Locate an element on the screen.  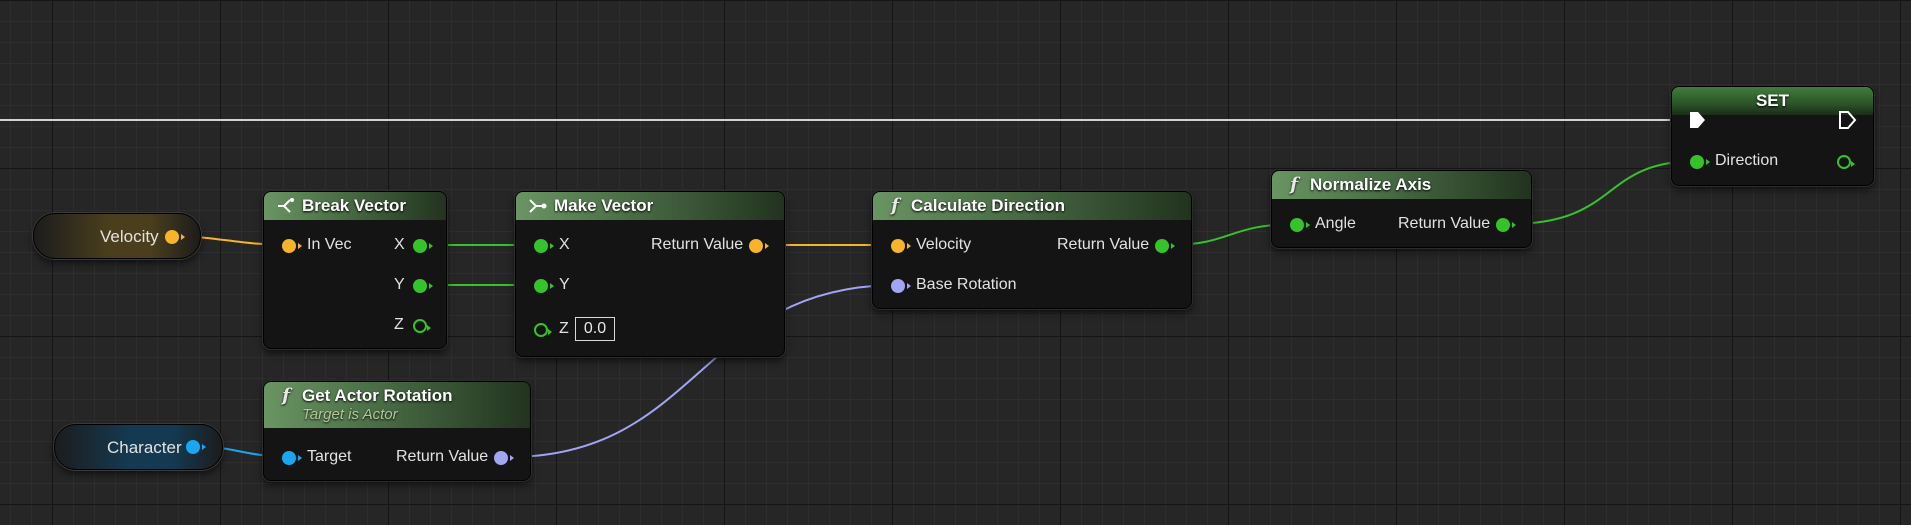
set-exec-out-pin is located at coordinates (1848, 120).